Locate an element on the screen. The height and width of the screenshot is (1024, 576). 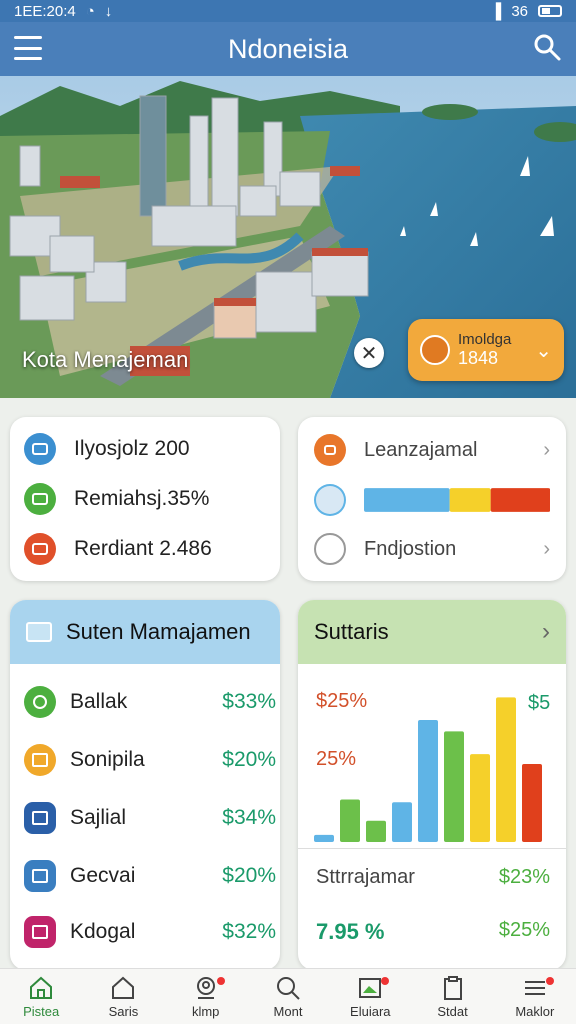
app-bar: Ndoneisia is located at coordinates (288, 49).